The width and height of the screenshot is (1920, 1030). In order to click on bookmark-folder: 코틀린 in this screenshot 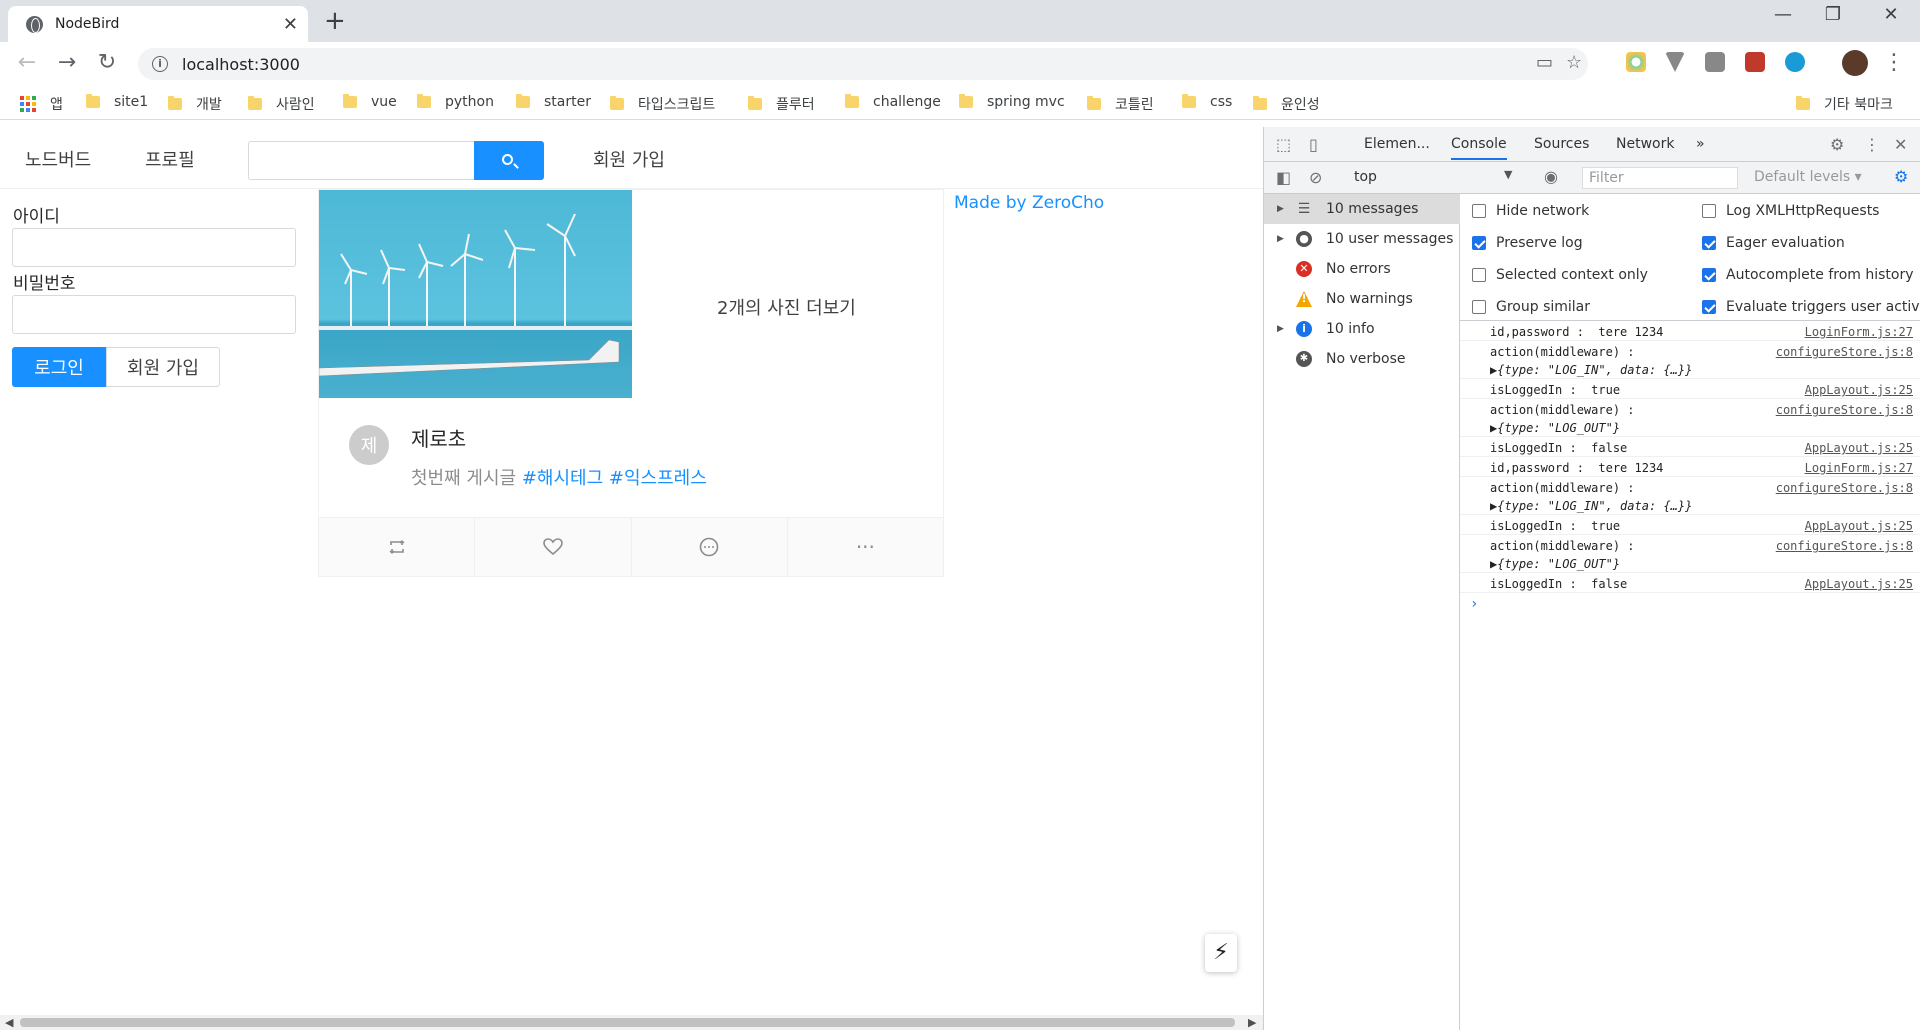, I will do `click(1120, 104)`.